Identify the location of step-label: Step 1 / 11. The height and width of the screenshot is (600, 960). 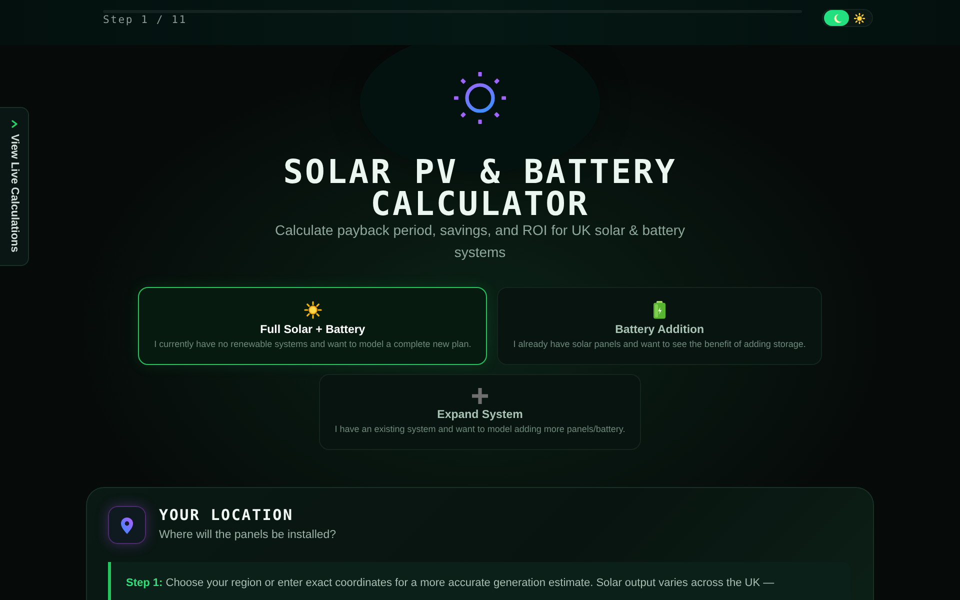
(145, 20).